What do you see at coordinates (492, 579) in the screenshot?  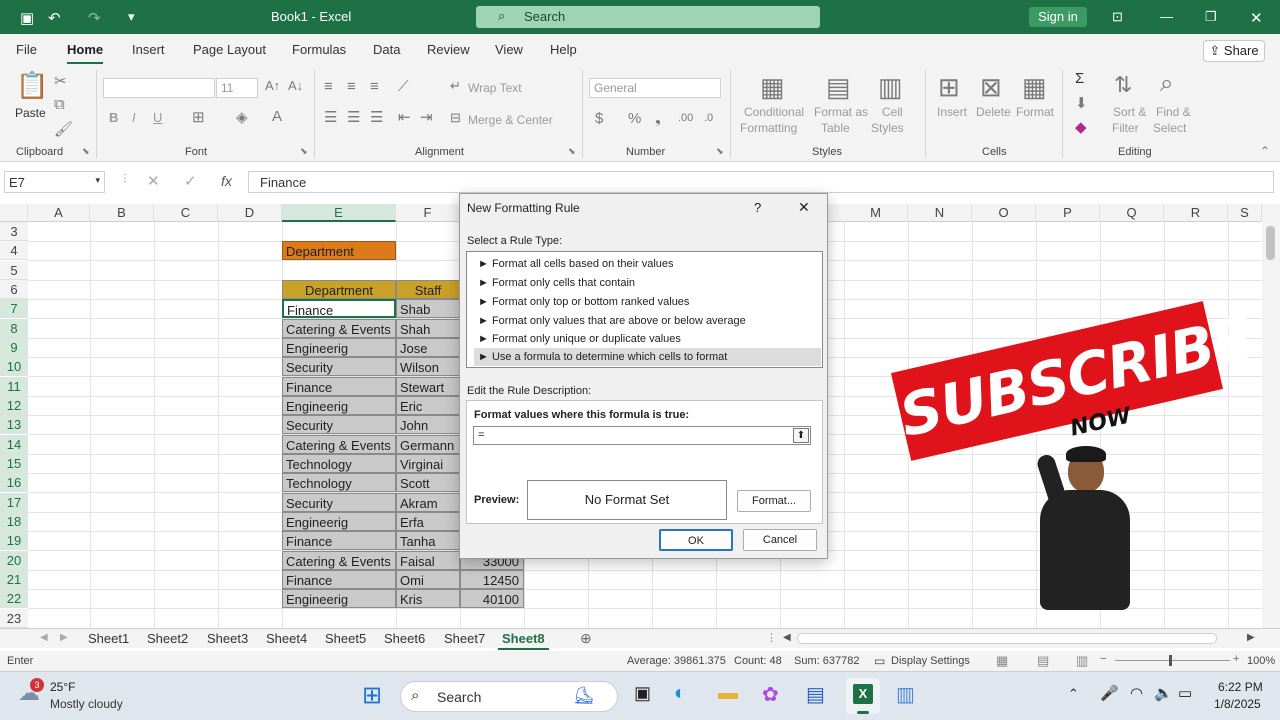 I see `table-cell: 12450` at bounding box center [492, 579].